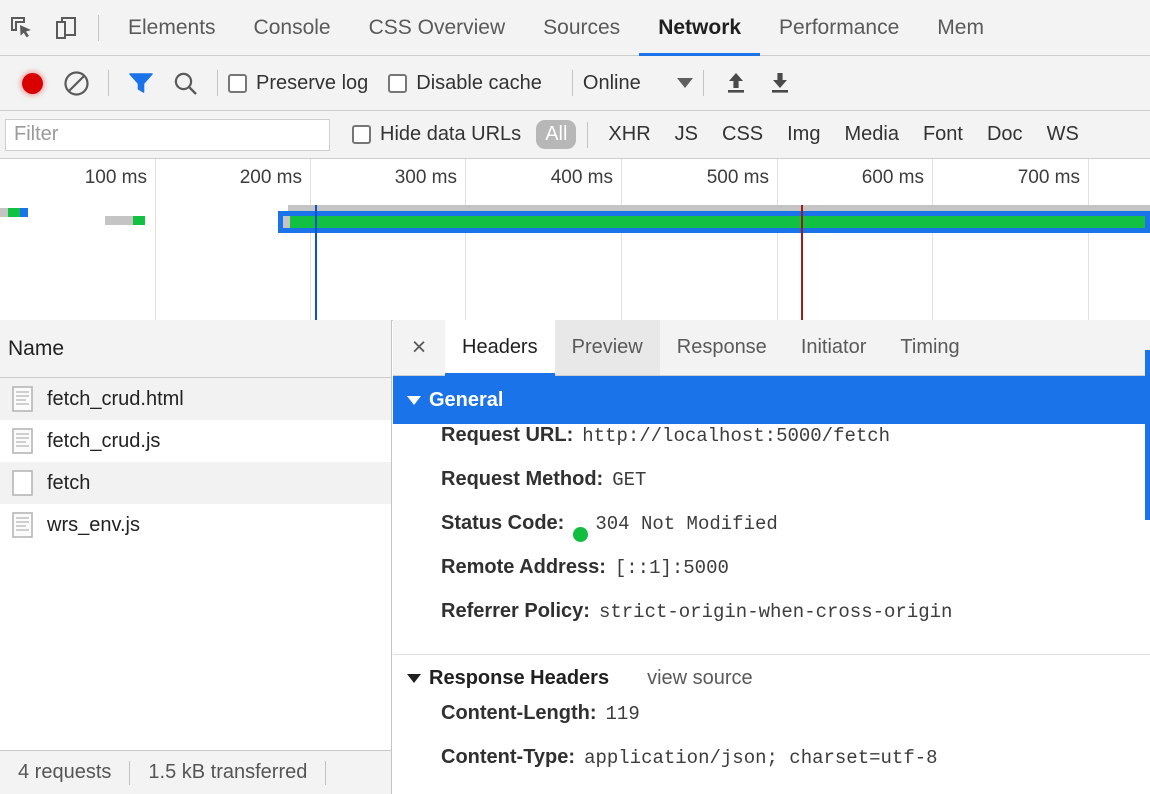 This screenshot has width=1150, height=794. What do you see at coordinates (195, 483) in the screenshot?
I see `request-row-fetch: fetch` at bounding box center [195, 483].